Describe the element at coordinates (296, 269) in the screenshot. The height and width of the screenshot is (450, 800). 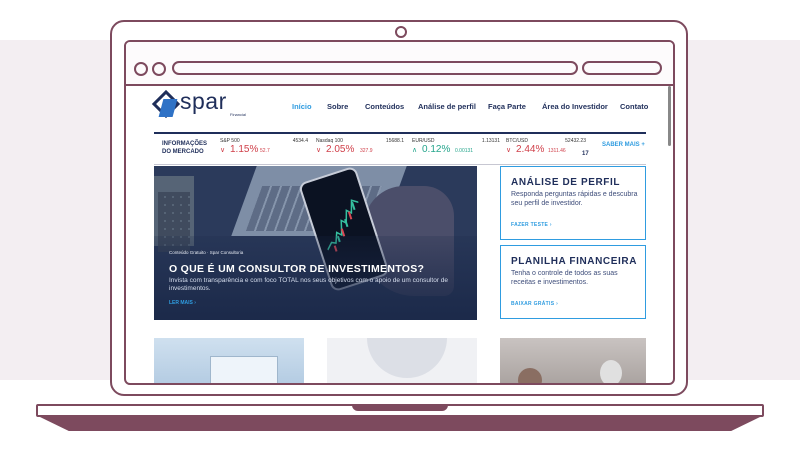
I see `hero-title: O QUE É UM CONSULTOR DE INVESTIMENTOS?` at that location.